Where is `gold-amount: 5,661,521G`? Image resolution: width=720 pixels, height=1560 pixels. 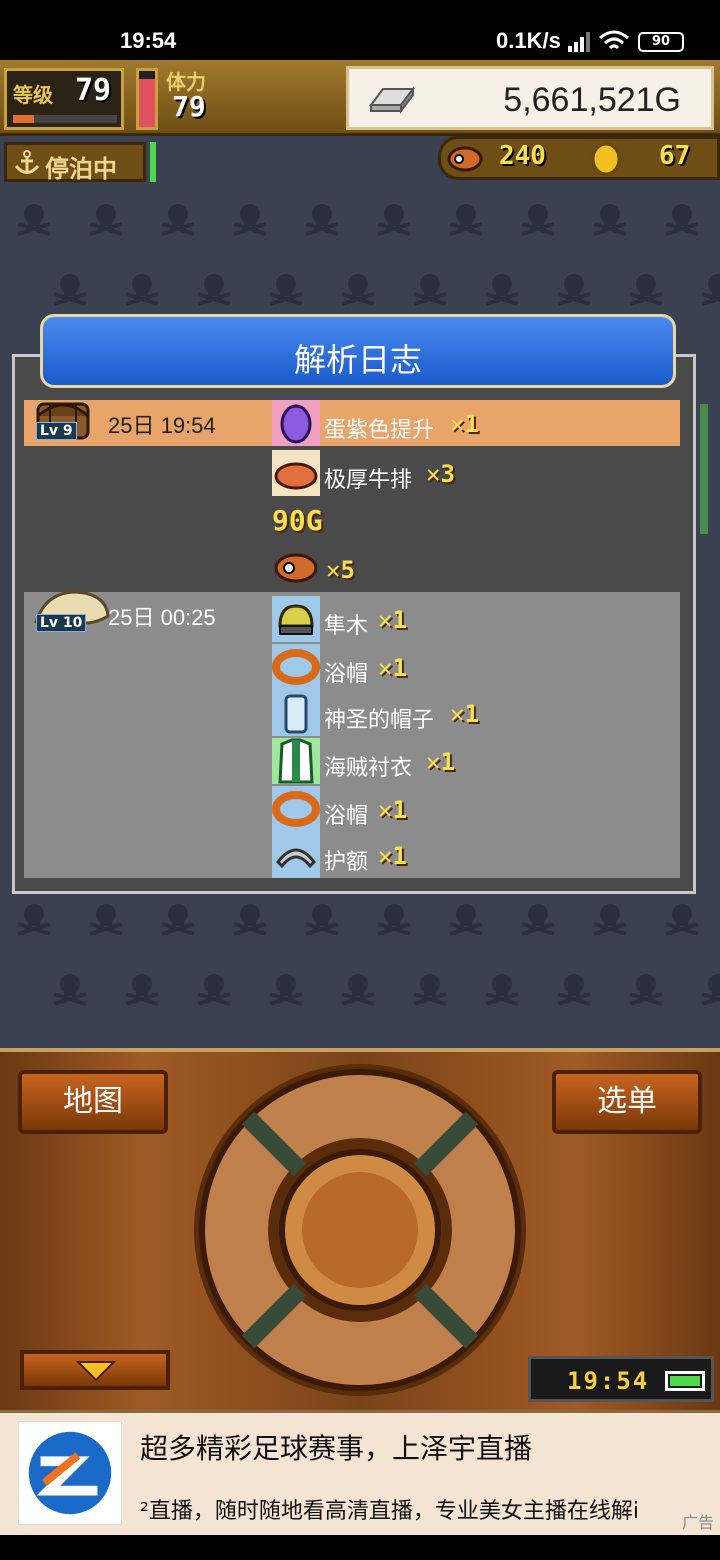 gold-amount: 5,661,521G is located at coordinates (592, 100).